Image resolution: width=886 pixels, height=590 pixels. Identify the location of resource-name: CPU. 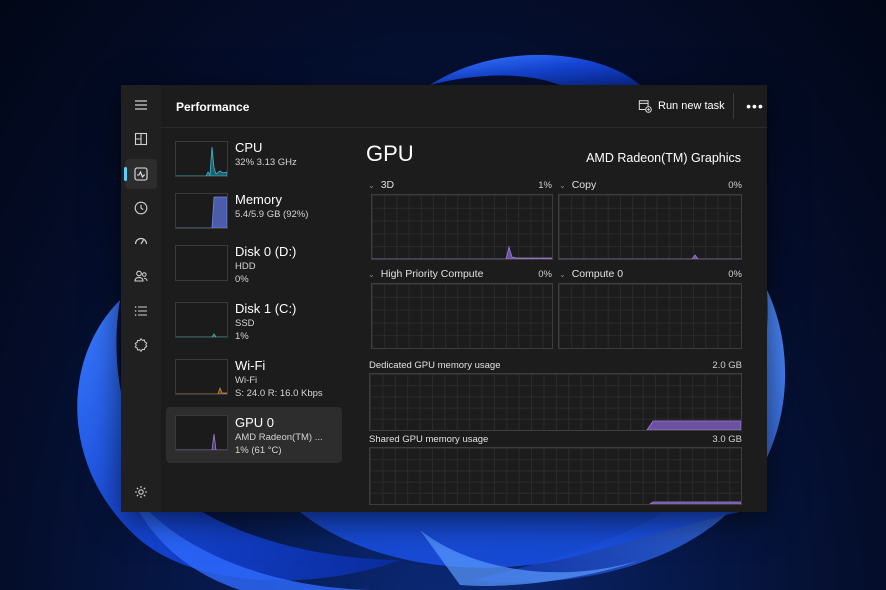
(249, 147).